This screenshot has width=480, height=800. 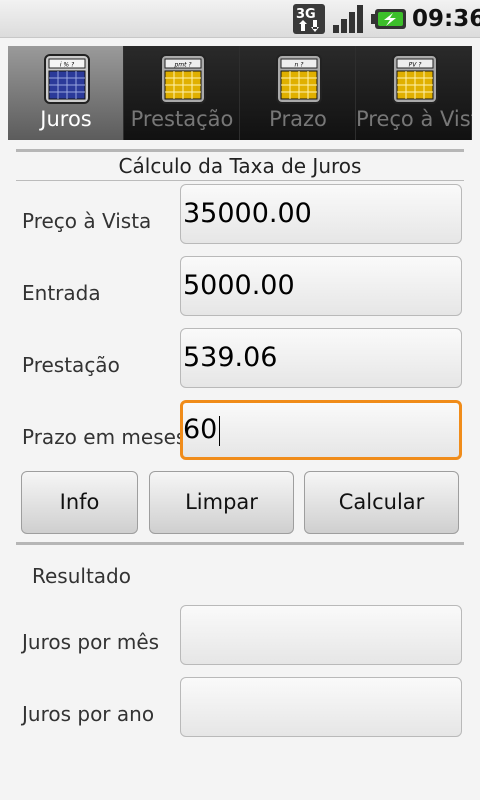 I want to click on juros-por-mes-output, so click(x=321, y=635).